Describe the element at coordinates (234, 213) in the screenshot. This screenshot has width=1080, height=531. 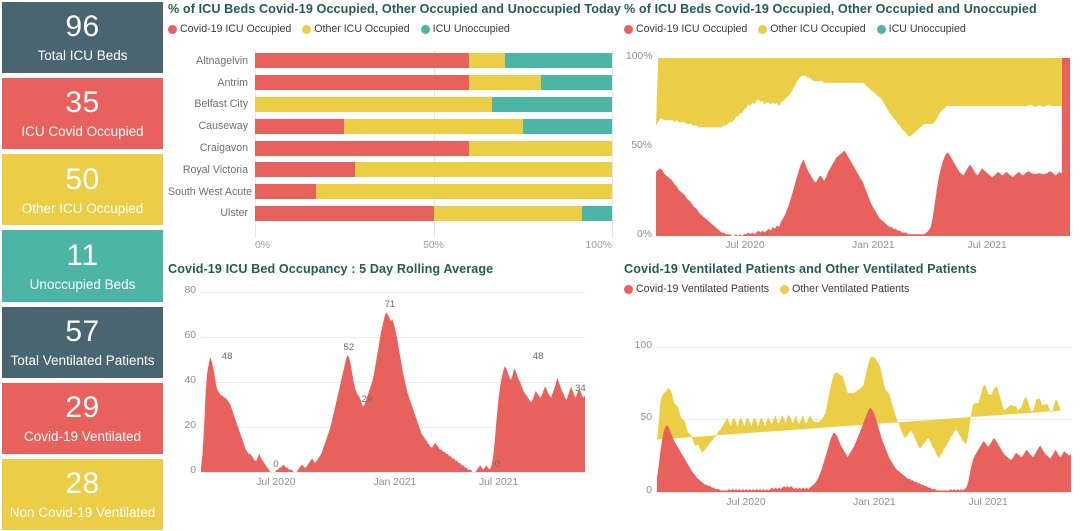
I see `bar-category-label: Ulster` at that location.